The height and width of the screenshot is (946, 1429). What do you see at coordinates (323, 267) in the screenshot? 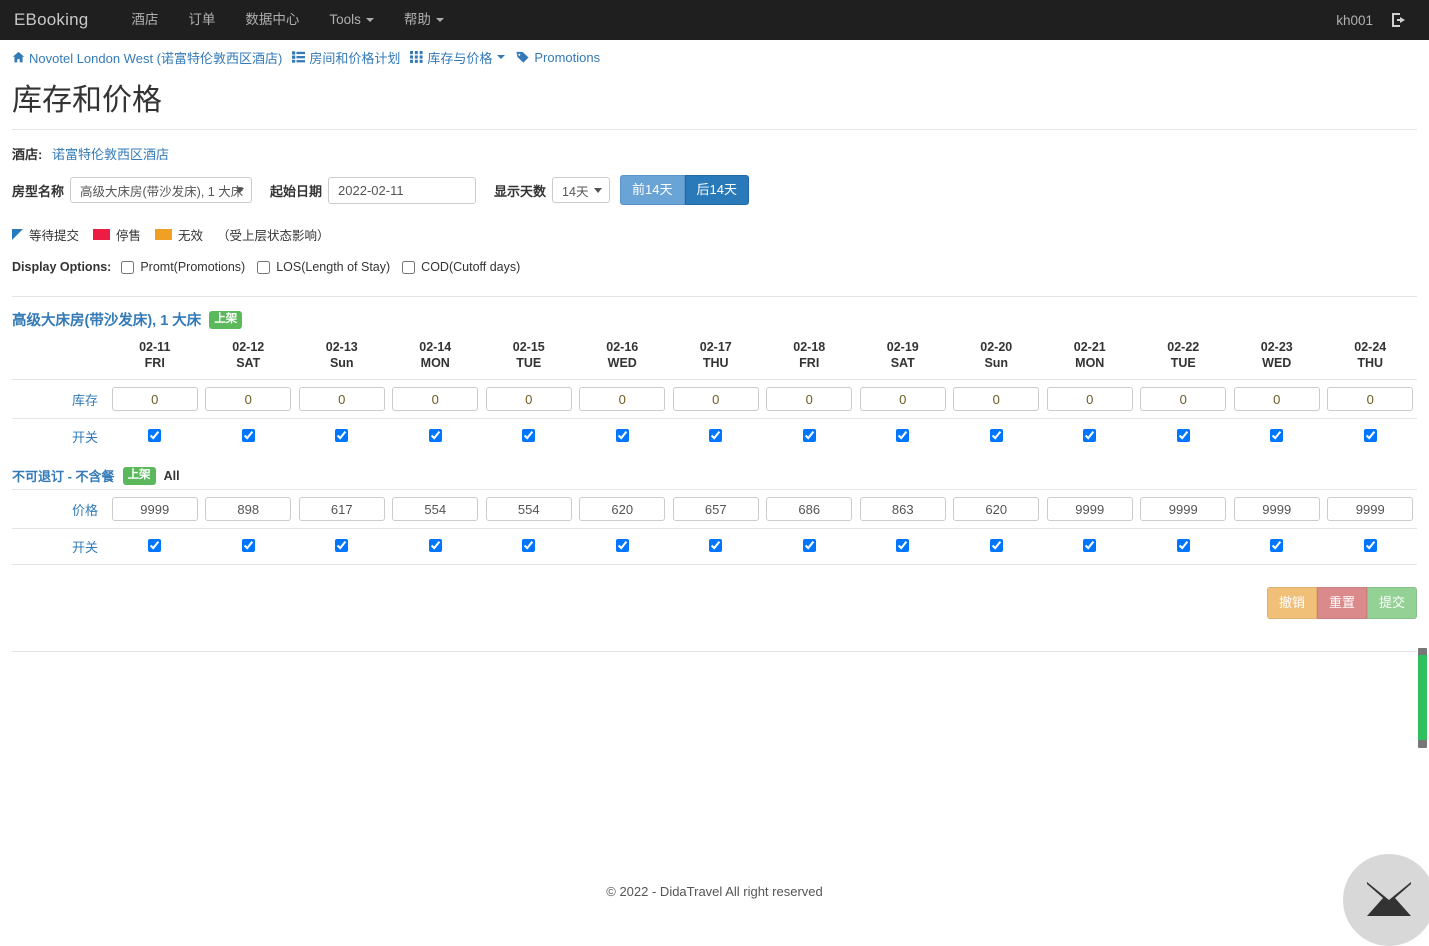
I see `option-los: LOS(Length of Stay)` at bounding box center [323, 267].